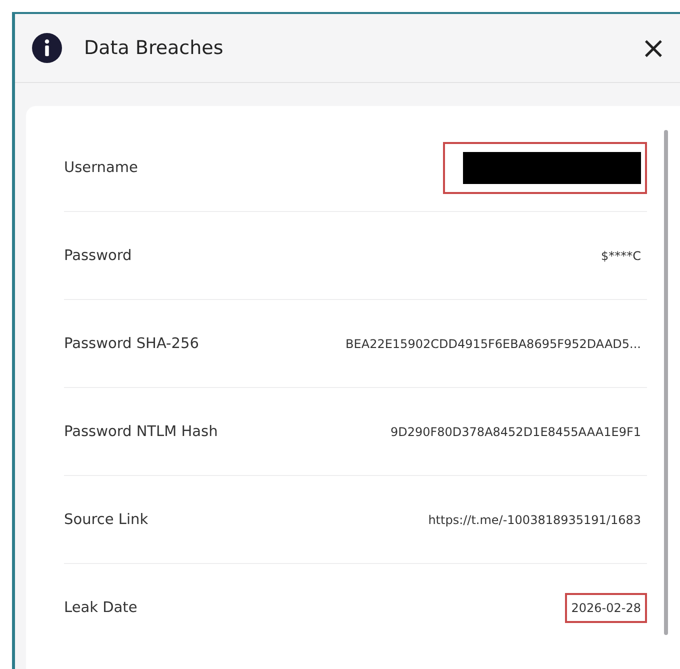  What do you see at coordinates (606, 607) in the screenshot?
I see `field-value: 2026-02-28` at bounding box center [606, 607].